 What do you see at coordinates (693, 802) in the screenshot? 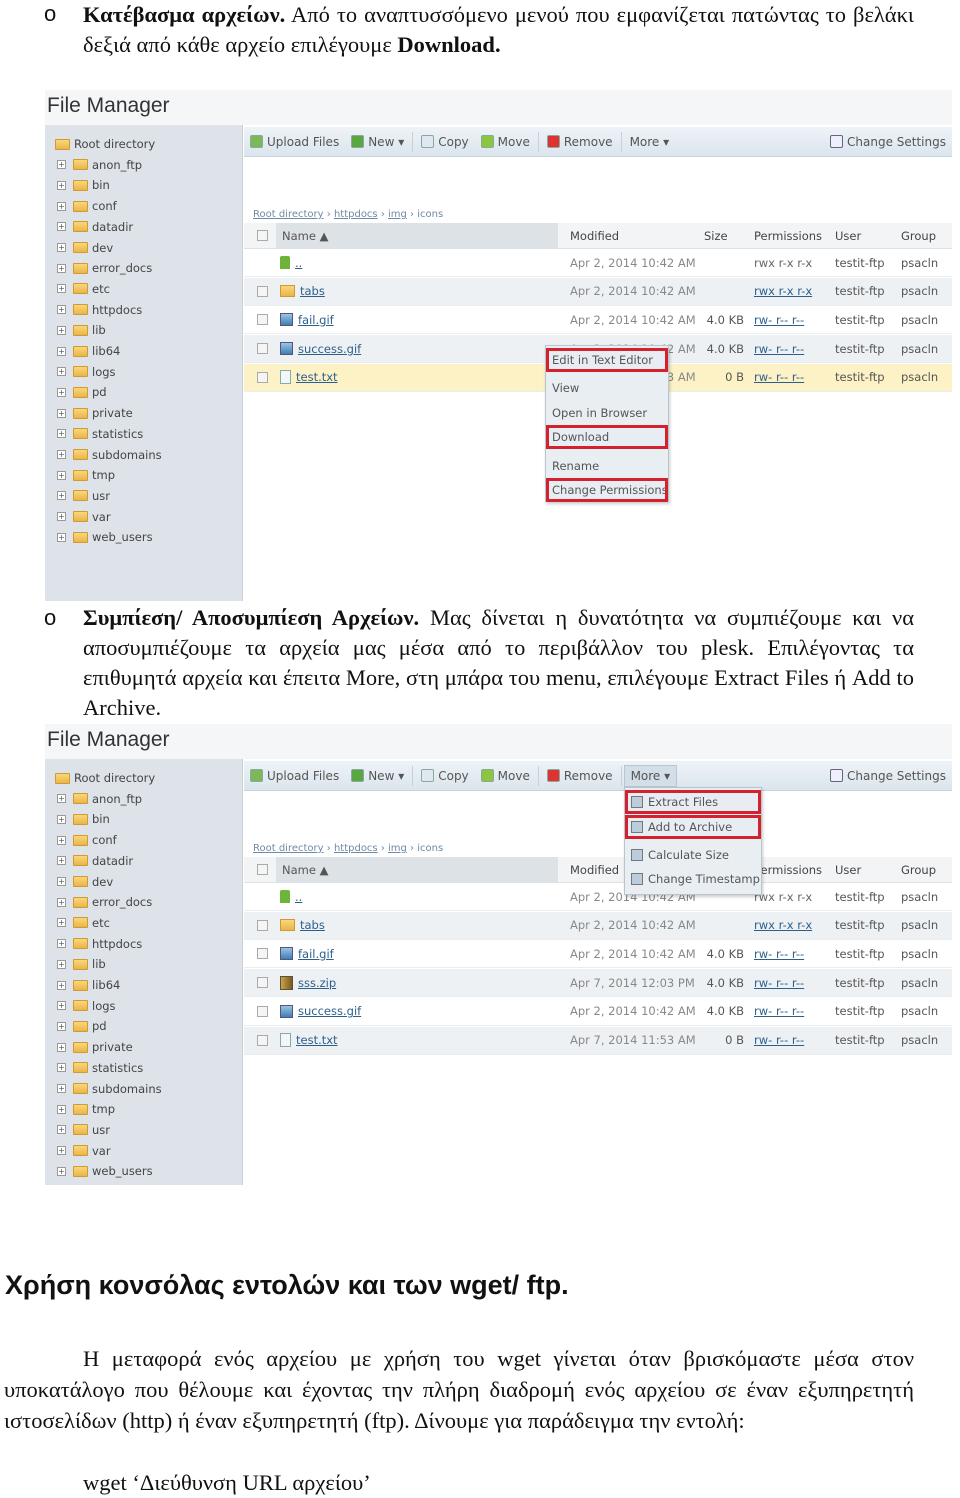
I see `menu-item-extract-files: Extract Files` at bounding box center [693, 802].